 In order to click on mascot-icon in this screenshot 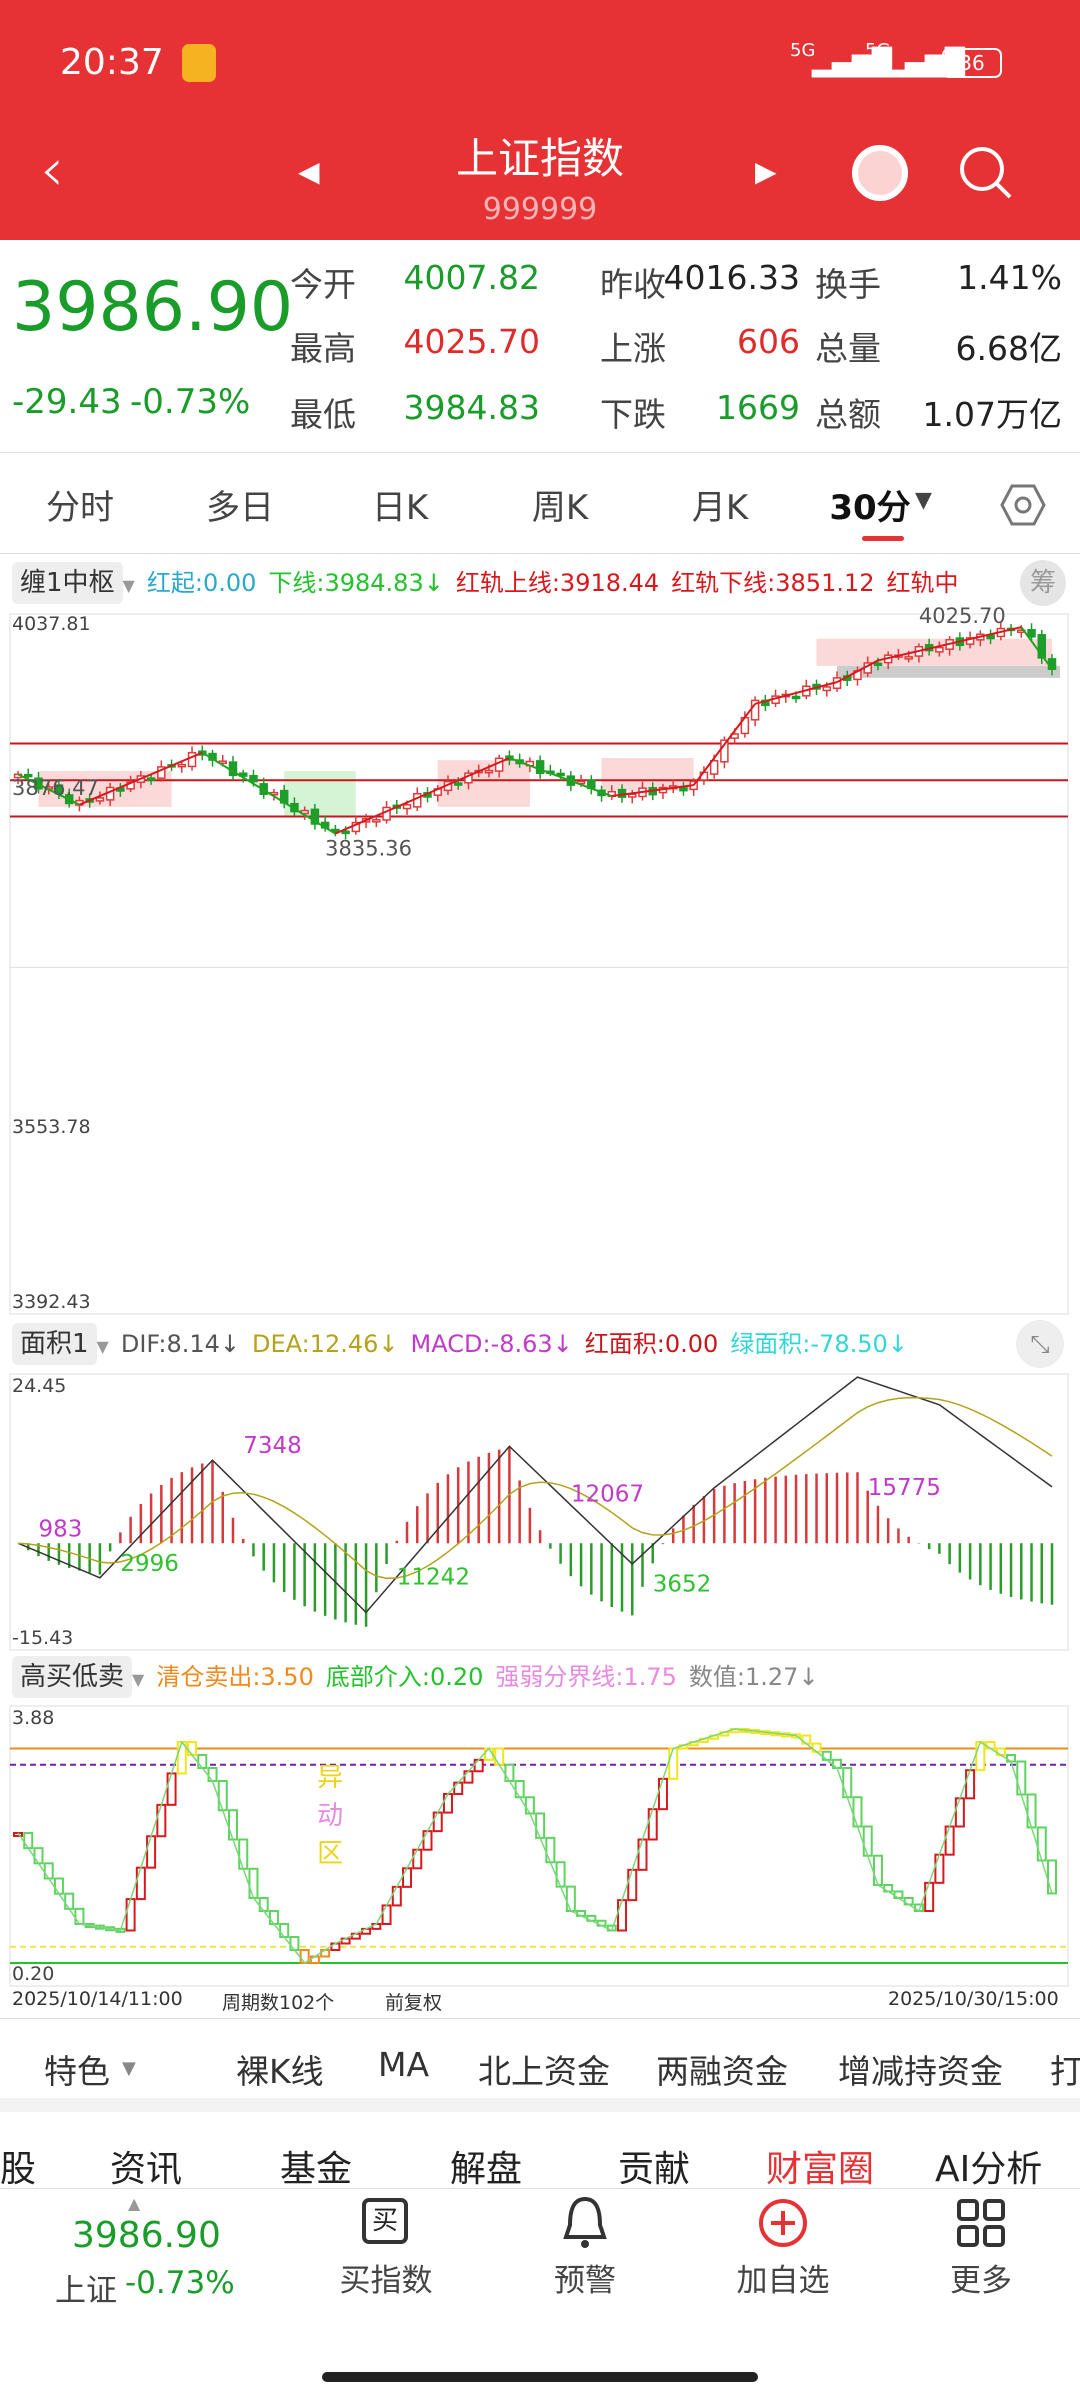, I will do `click(880, 173)`.